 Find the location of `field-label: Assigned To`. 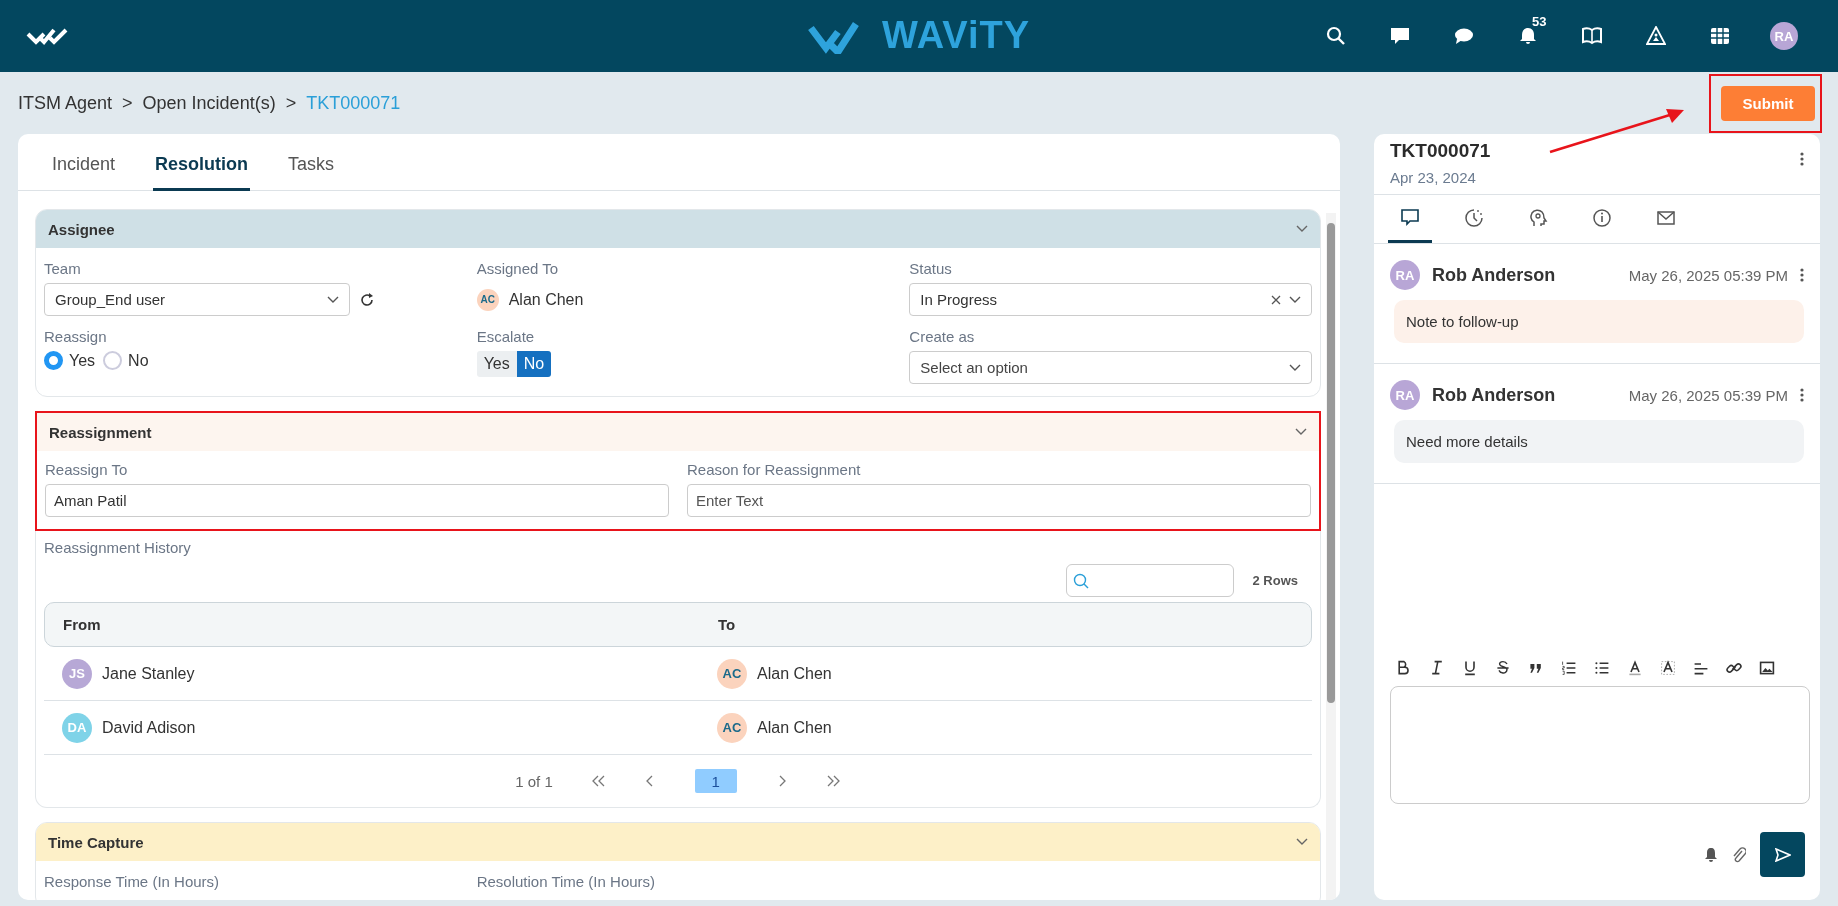

field-label: Assigned To is located at coordinates (518, 268).